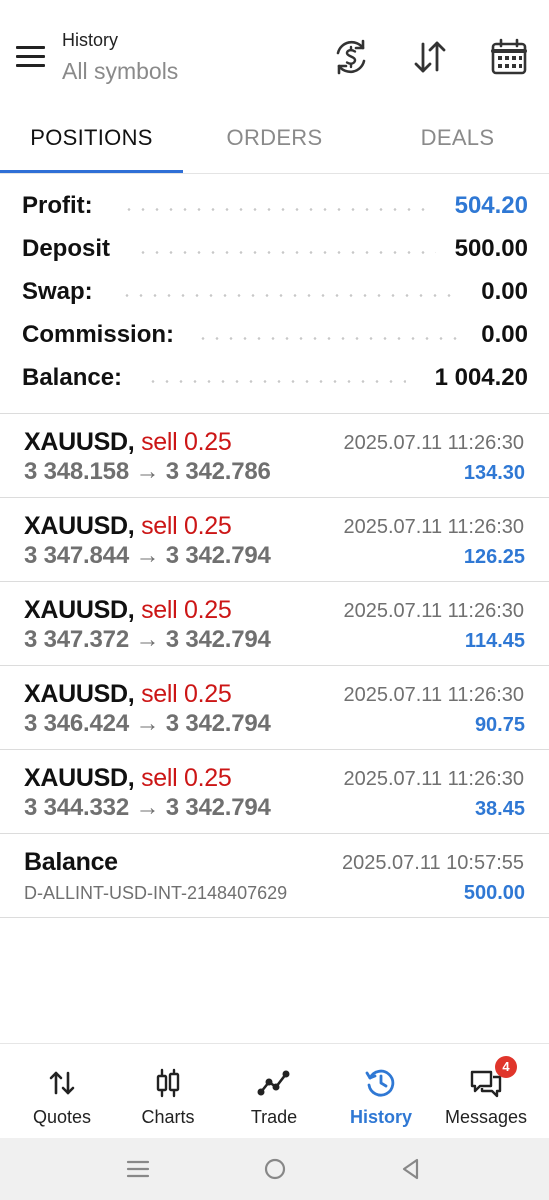 The height and width of the screenshot is (1200, 549). Describe the element at coordinates (156, 893) in the screenshot. I see `account-id: D-ALLINT-USD-INT-2148407629` at that location.